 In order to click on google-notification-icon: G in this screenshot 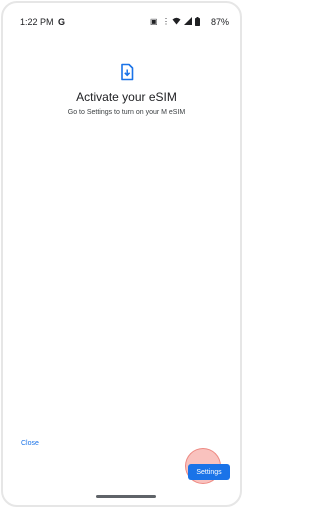, I will do `click(62, 22)`.